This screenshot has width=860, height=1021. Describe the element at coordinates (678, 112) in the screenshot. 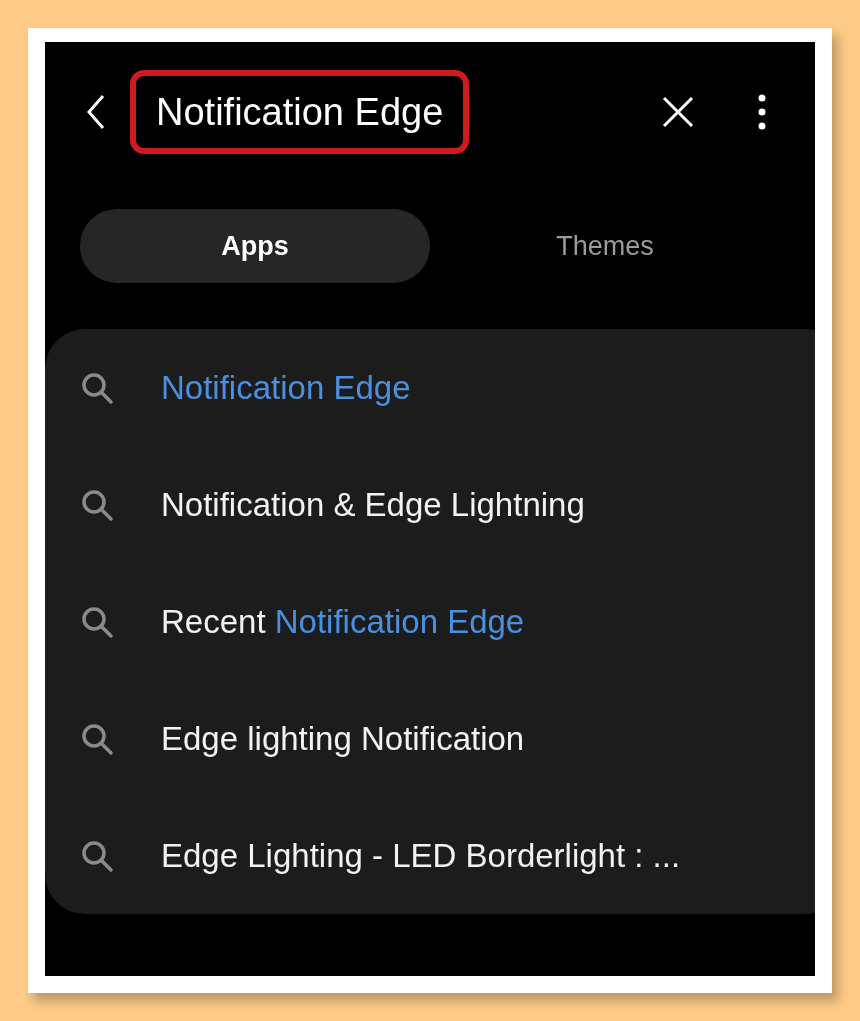

I see `close-icon` at that location.